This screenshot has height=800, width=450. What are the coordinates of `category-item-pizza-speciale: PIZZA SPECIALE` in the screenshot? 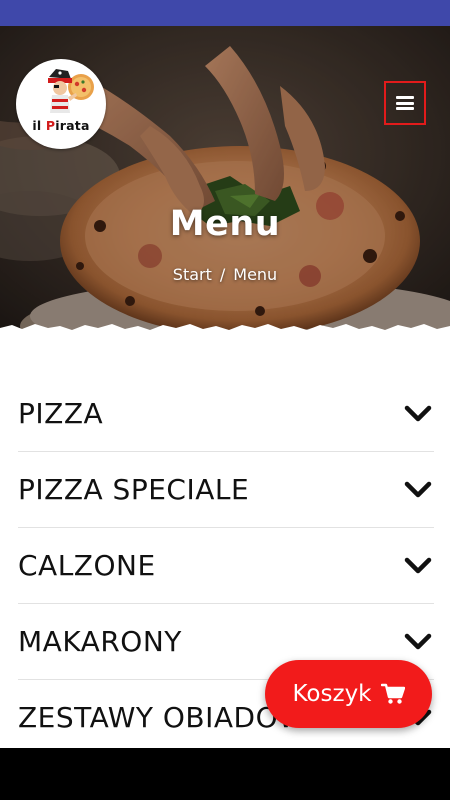 It's located at (226, 490).